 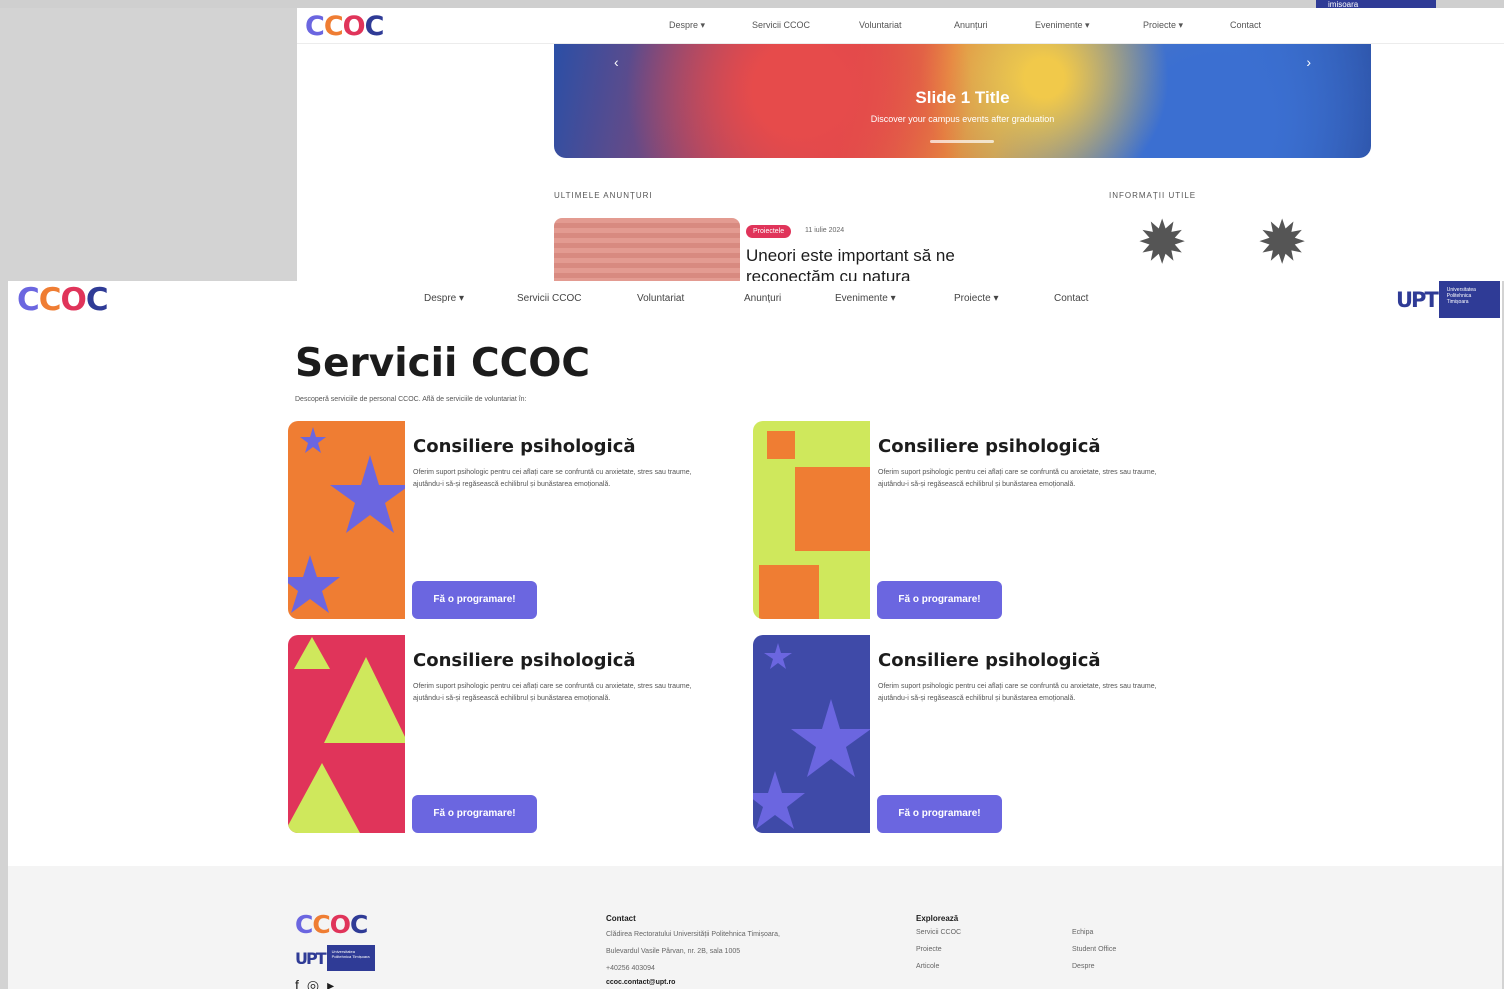 What do you see at coordinates (865, 298) in the screenshot?
I see `nav-evenimente: Evenimente ▾` at bounding box center [865, 298].